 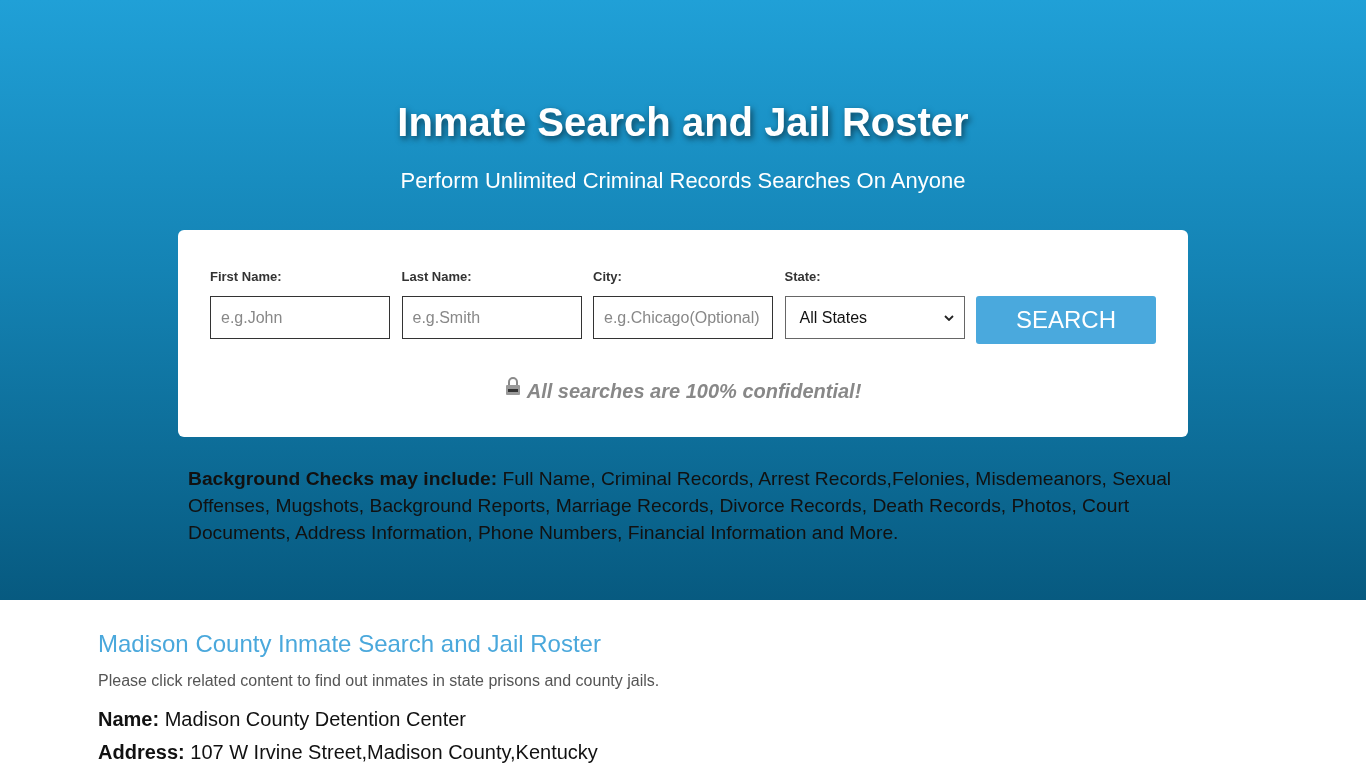 I want to click on facility-detail: Name: Madison County Detention Center, so click(x=282, y=719).